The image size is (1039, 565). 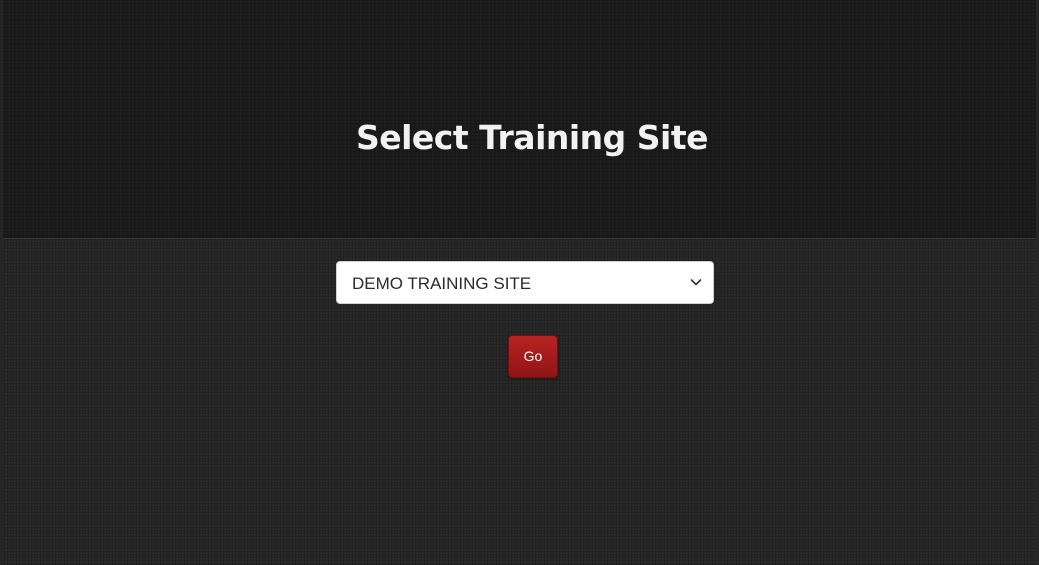 I want to click on chevron-down-icon, so click(x=696, y=282).